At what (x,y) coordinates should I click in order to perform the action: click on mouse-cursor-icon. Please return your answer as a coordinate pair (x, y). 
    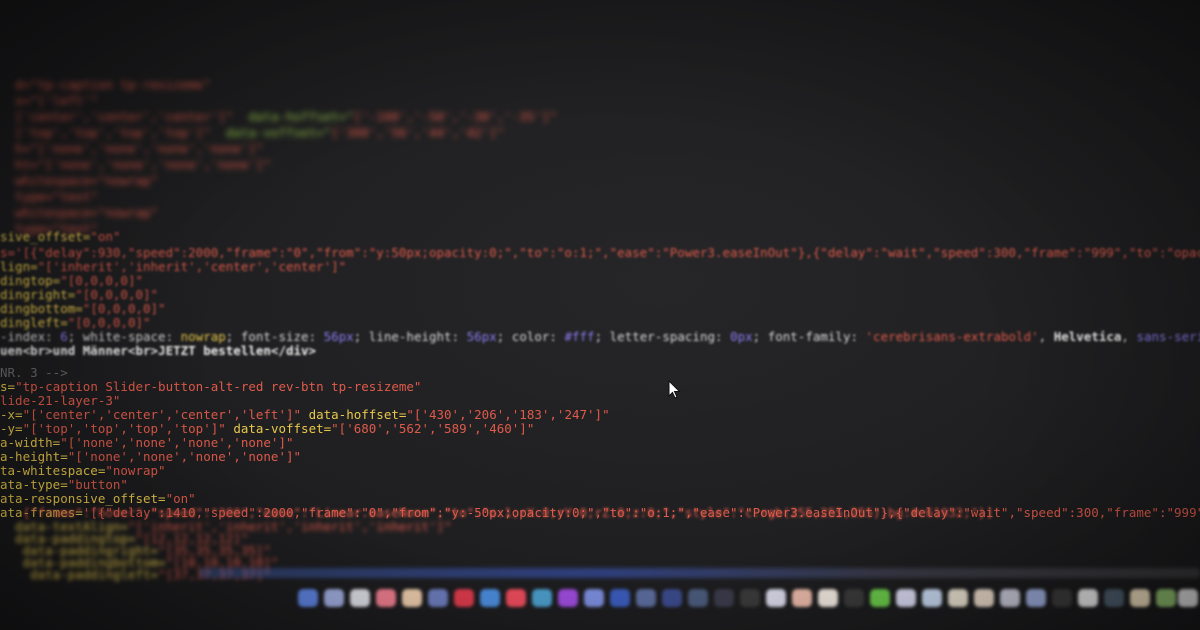
    Looking at the image, I should click on (674, 389).